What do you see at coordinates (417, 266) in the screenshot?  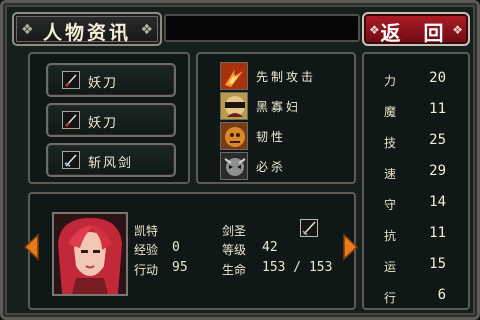 I see `stat-row-luck: 运 15` at bounding box center [417, 266].